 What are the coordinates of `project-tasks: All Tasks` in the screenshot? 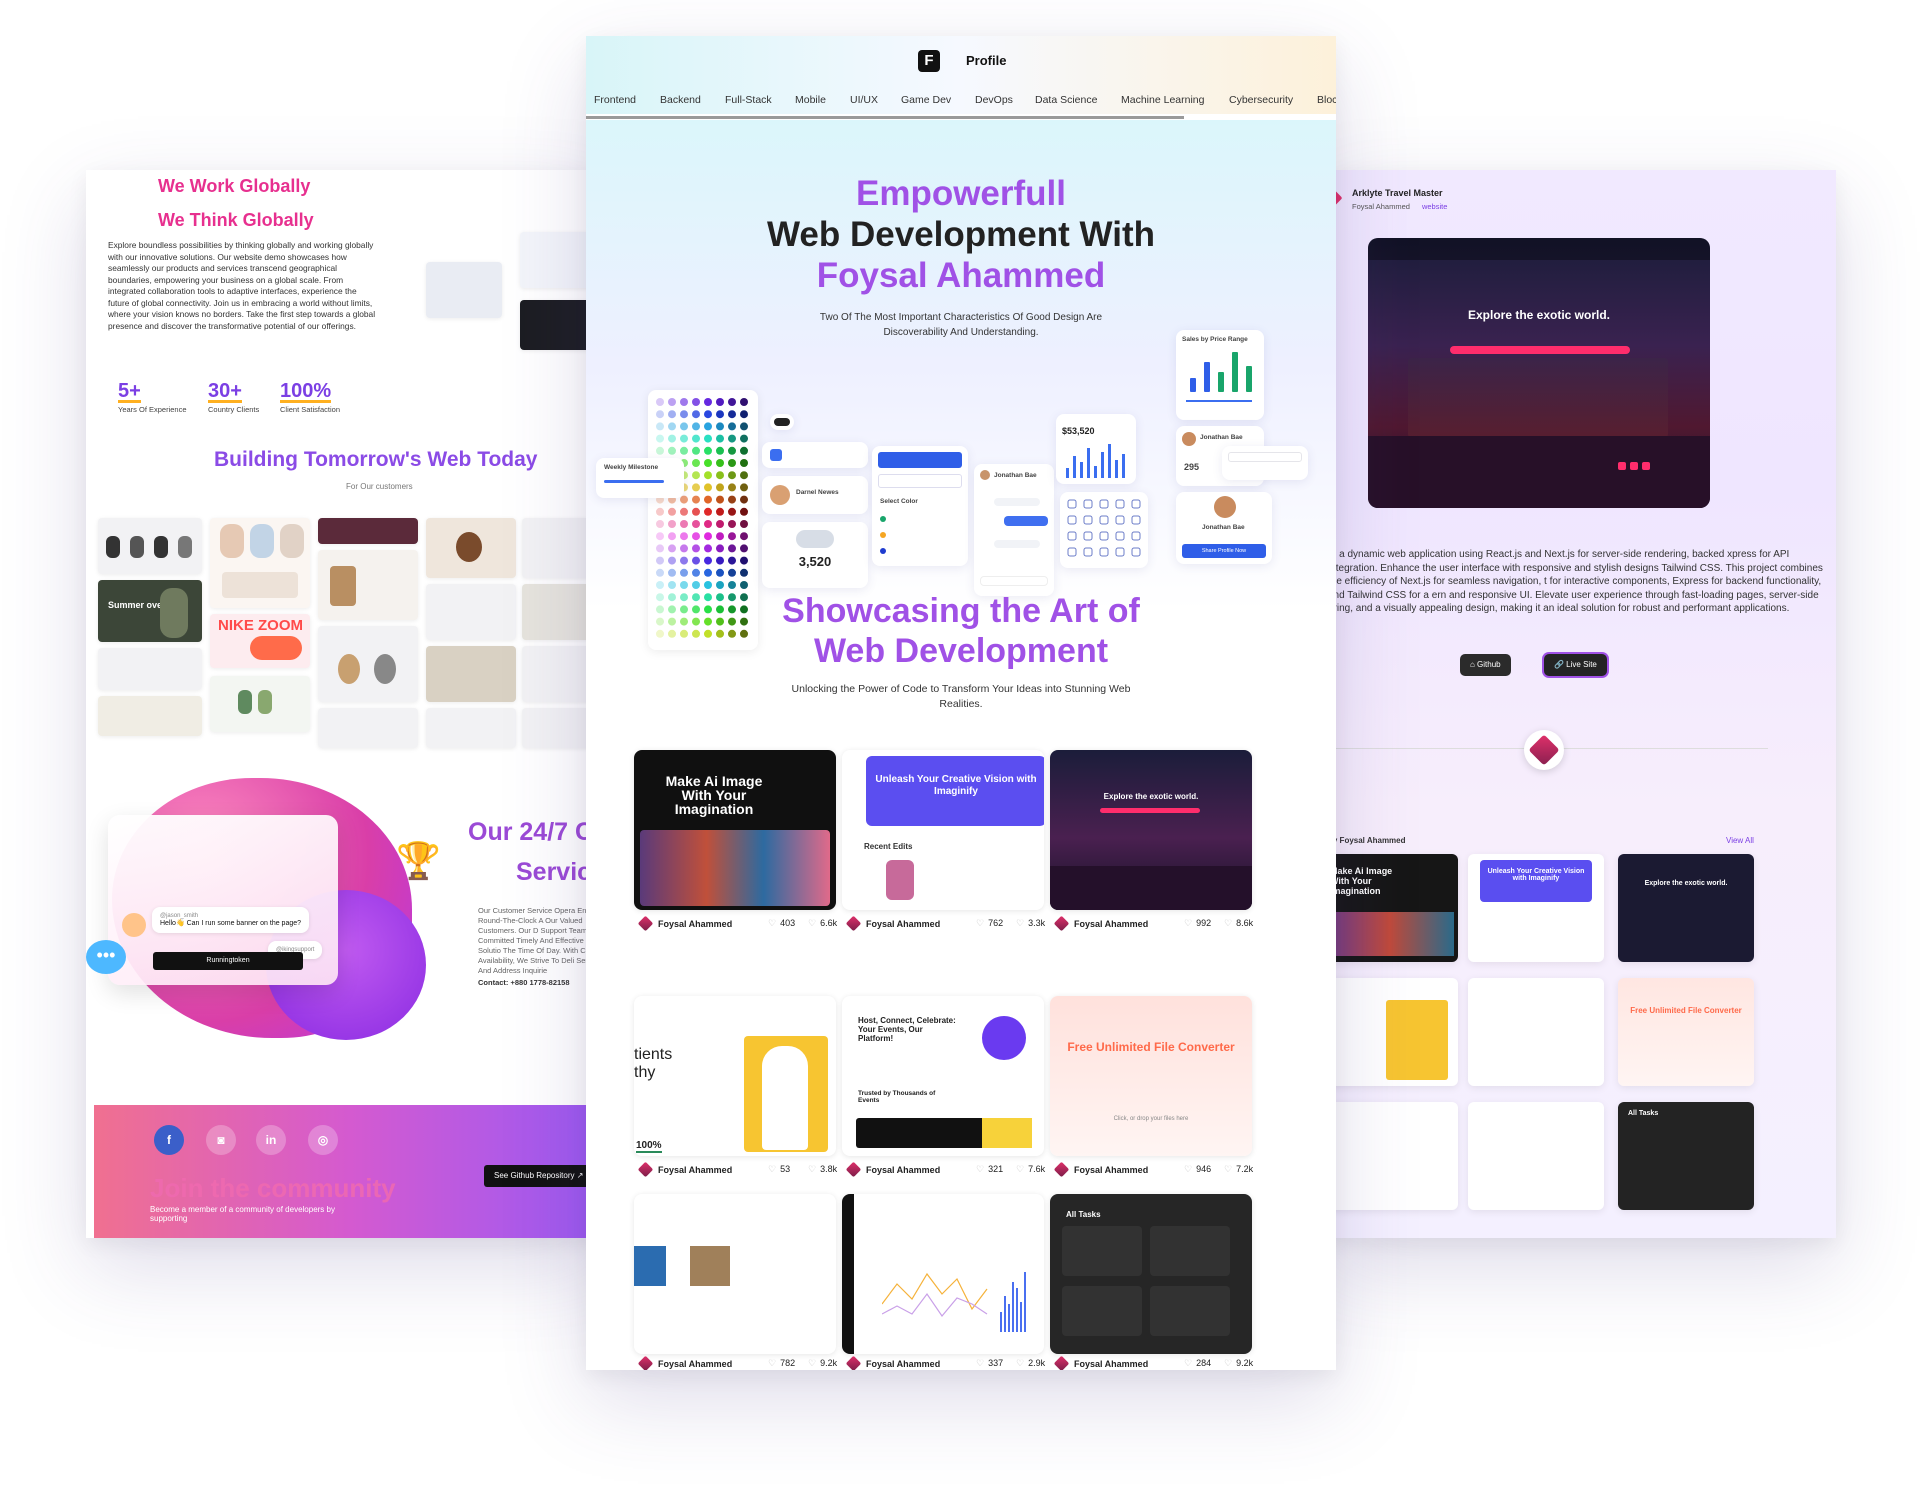 It's located at (1151, 1274).